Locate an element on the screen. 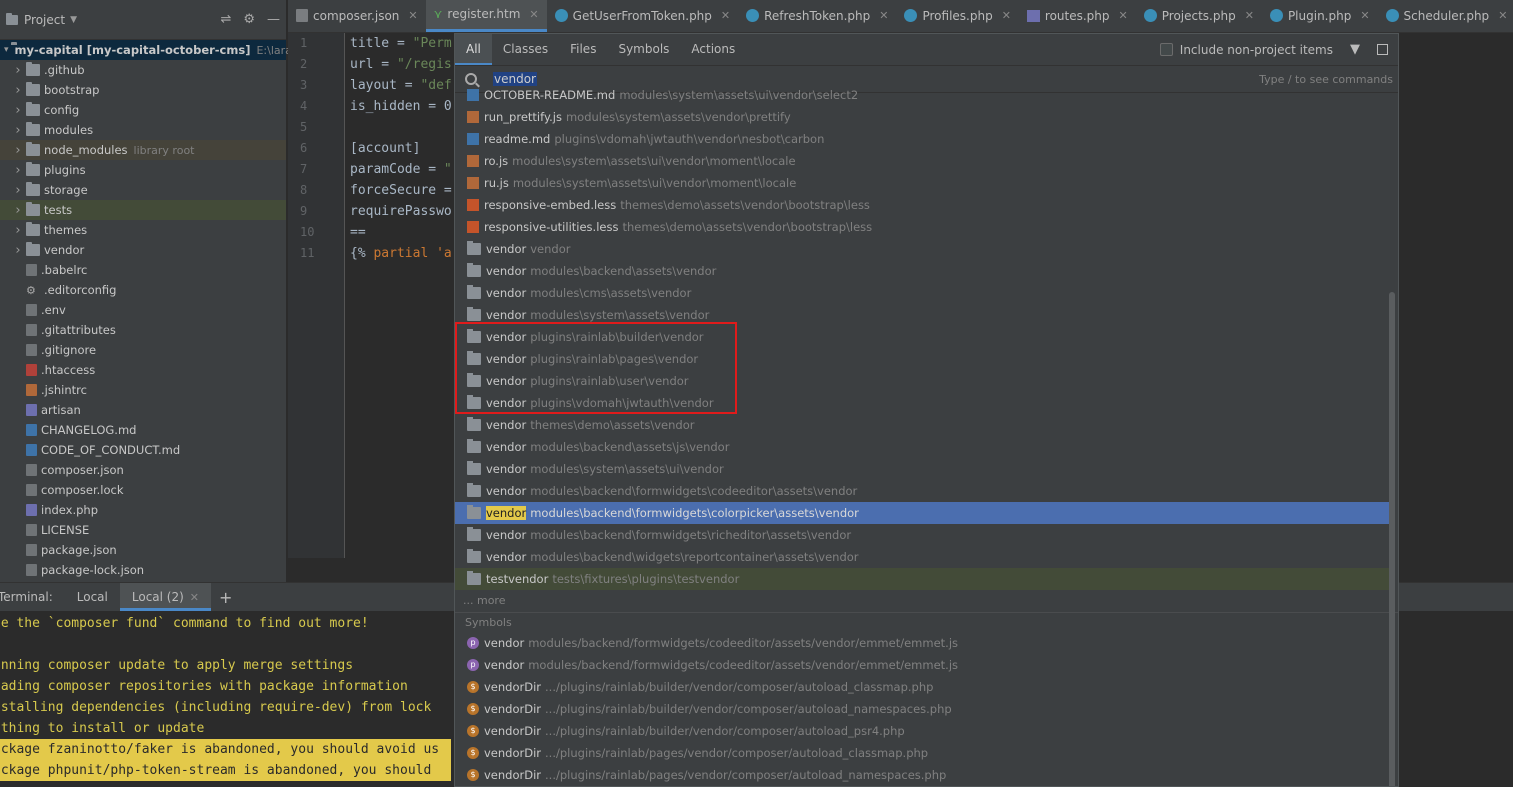 The height and width of the screenshot is (787, 1513). gear-icon: ⚙ is located at coordinates (249, 19).